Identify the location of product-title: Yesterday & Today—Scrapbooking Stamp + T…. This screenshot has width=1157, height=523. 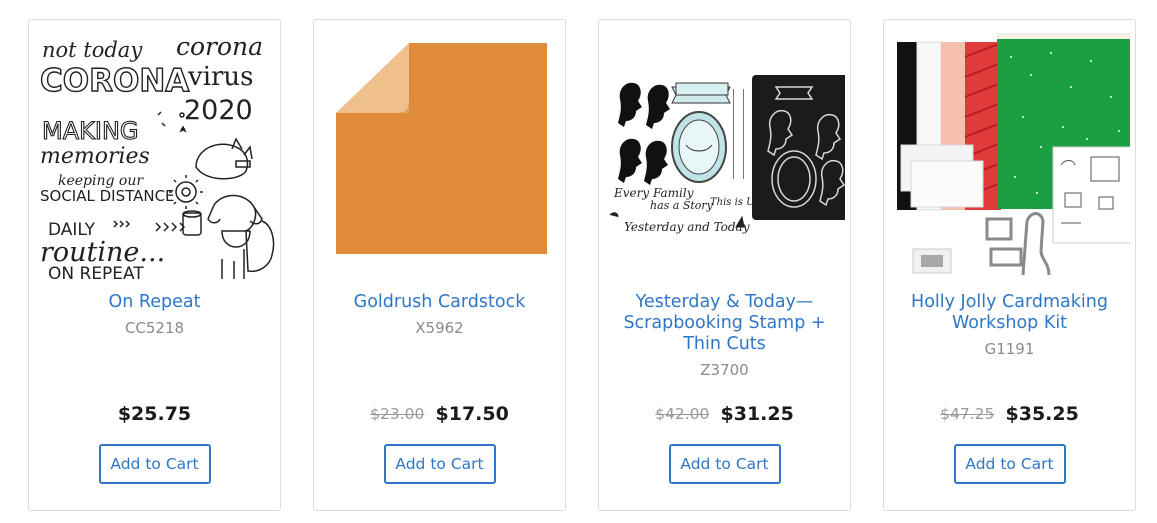
(724, 336).